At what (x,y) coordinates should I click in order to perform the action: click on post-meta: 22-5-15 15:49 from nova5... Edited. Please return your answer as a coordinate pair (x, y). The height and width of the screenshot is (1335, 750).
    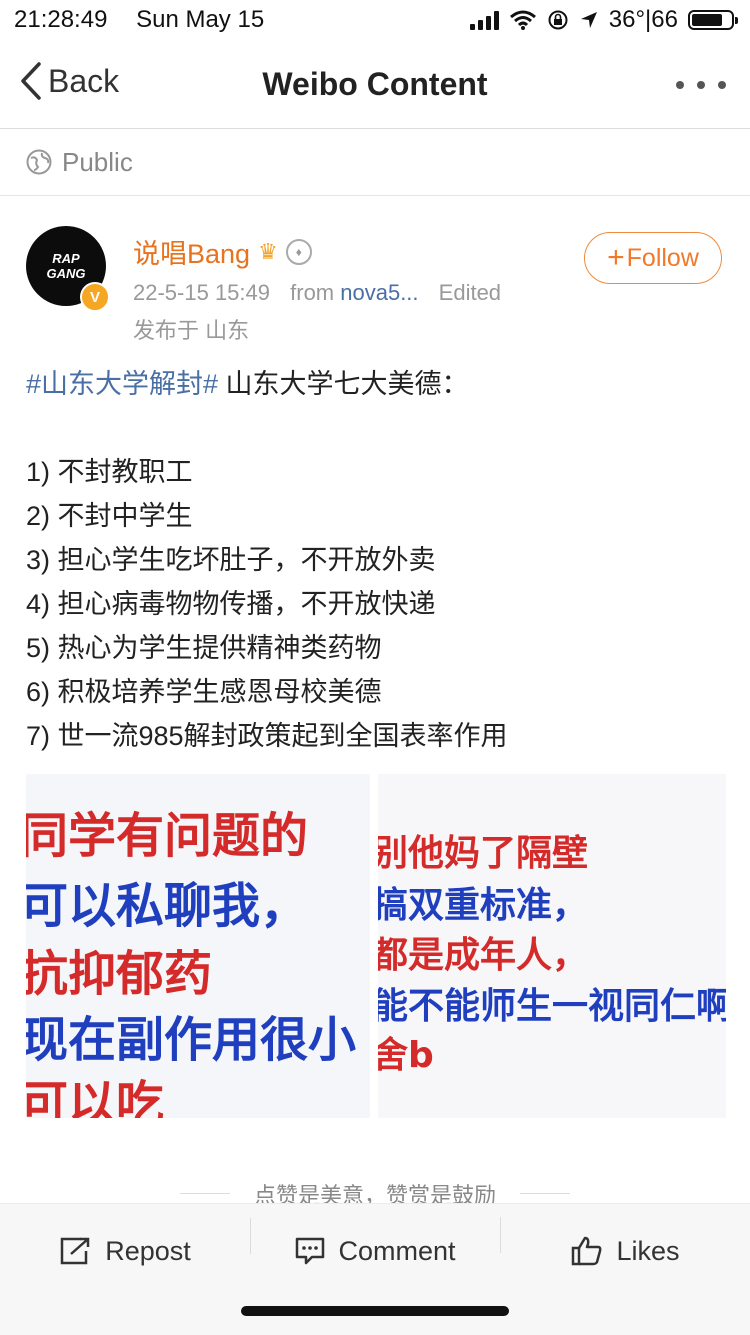
    Looking at the image, I should click on (317, 293).